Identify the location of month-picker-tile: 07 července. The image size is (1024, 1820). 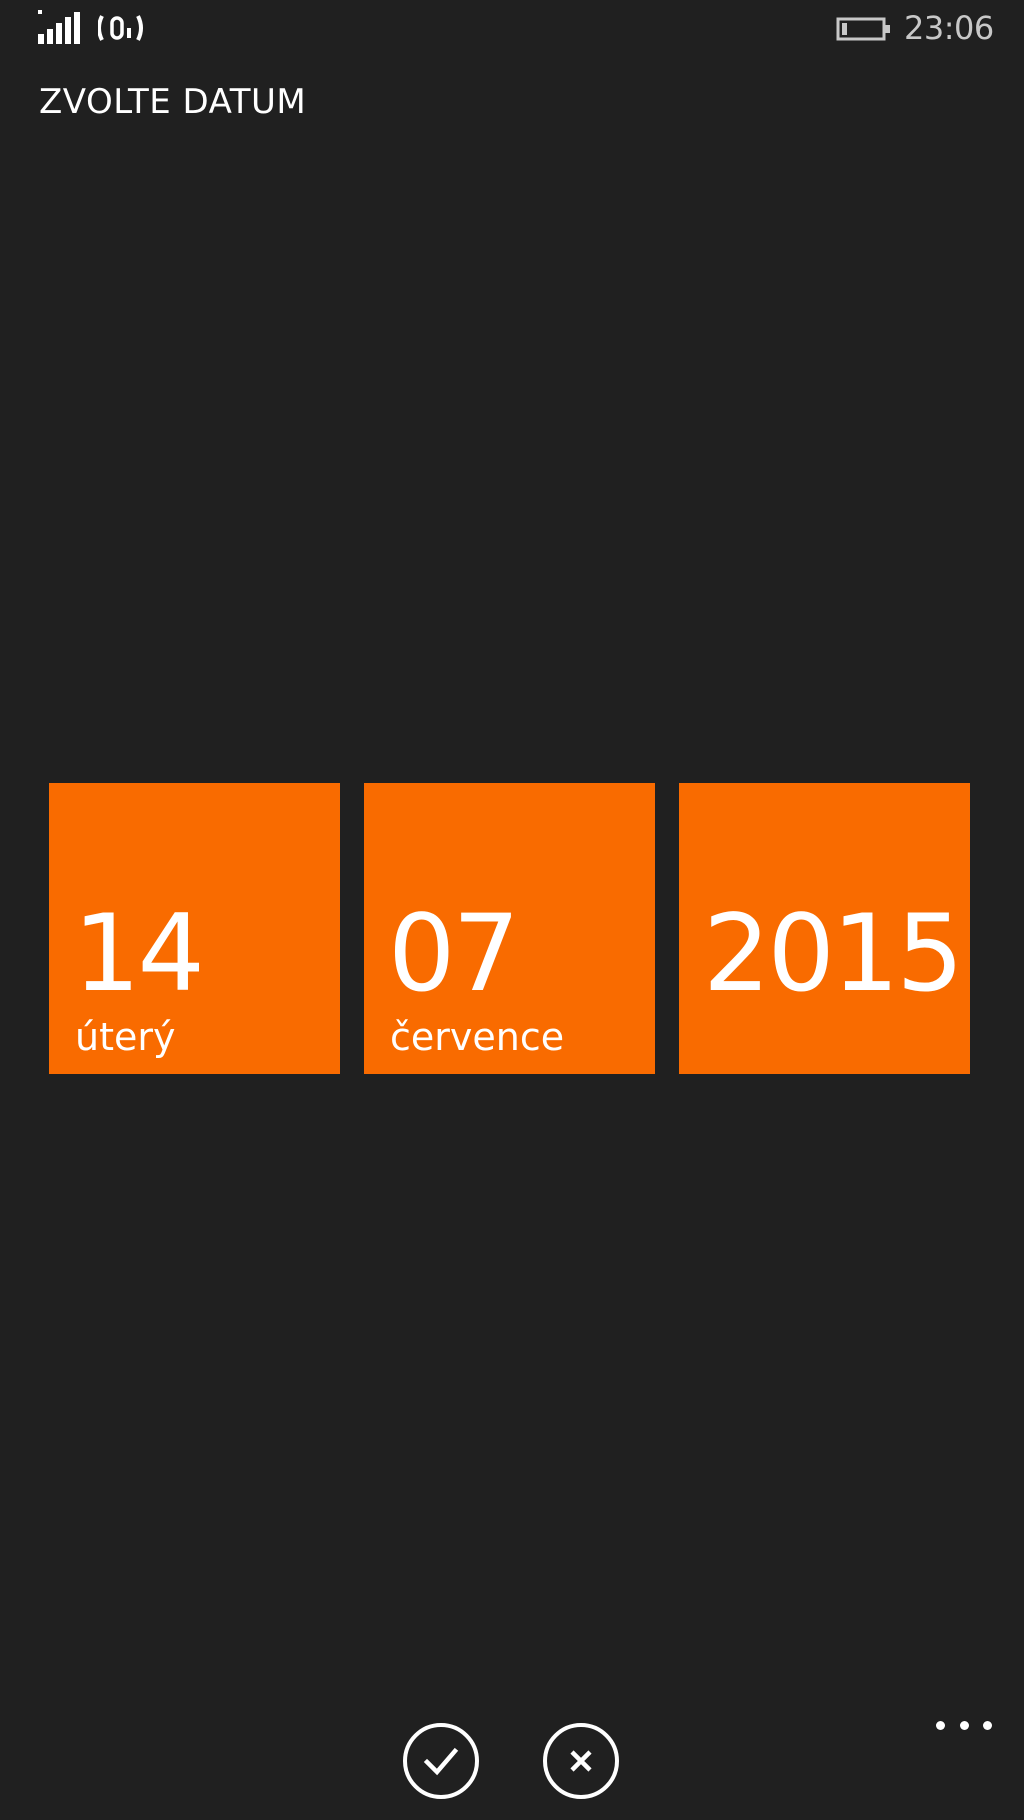
(509, 928).